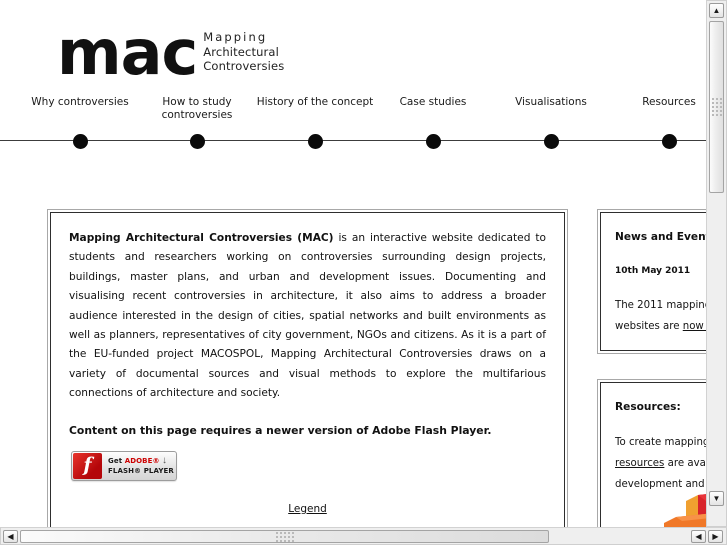 This screenshot has height=545, width=727. What do you see at coordinates (315, 141) in the screenshot?
I see `nav-dot-history-of-concept` at bounding box center [315, 141].